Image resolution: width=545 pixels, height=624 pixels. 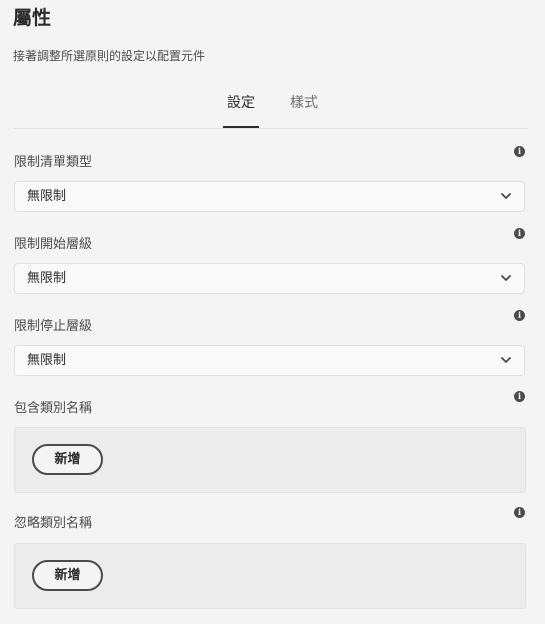 I want to click on include-names-multifield: 新增, so click(x=270, y=460).